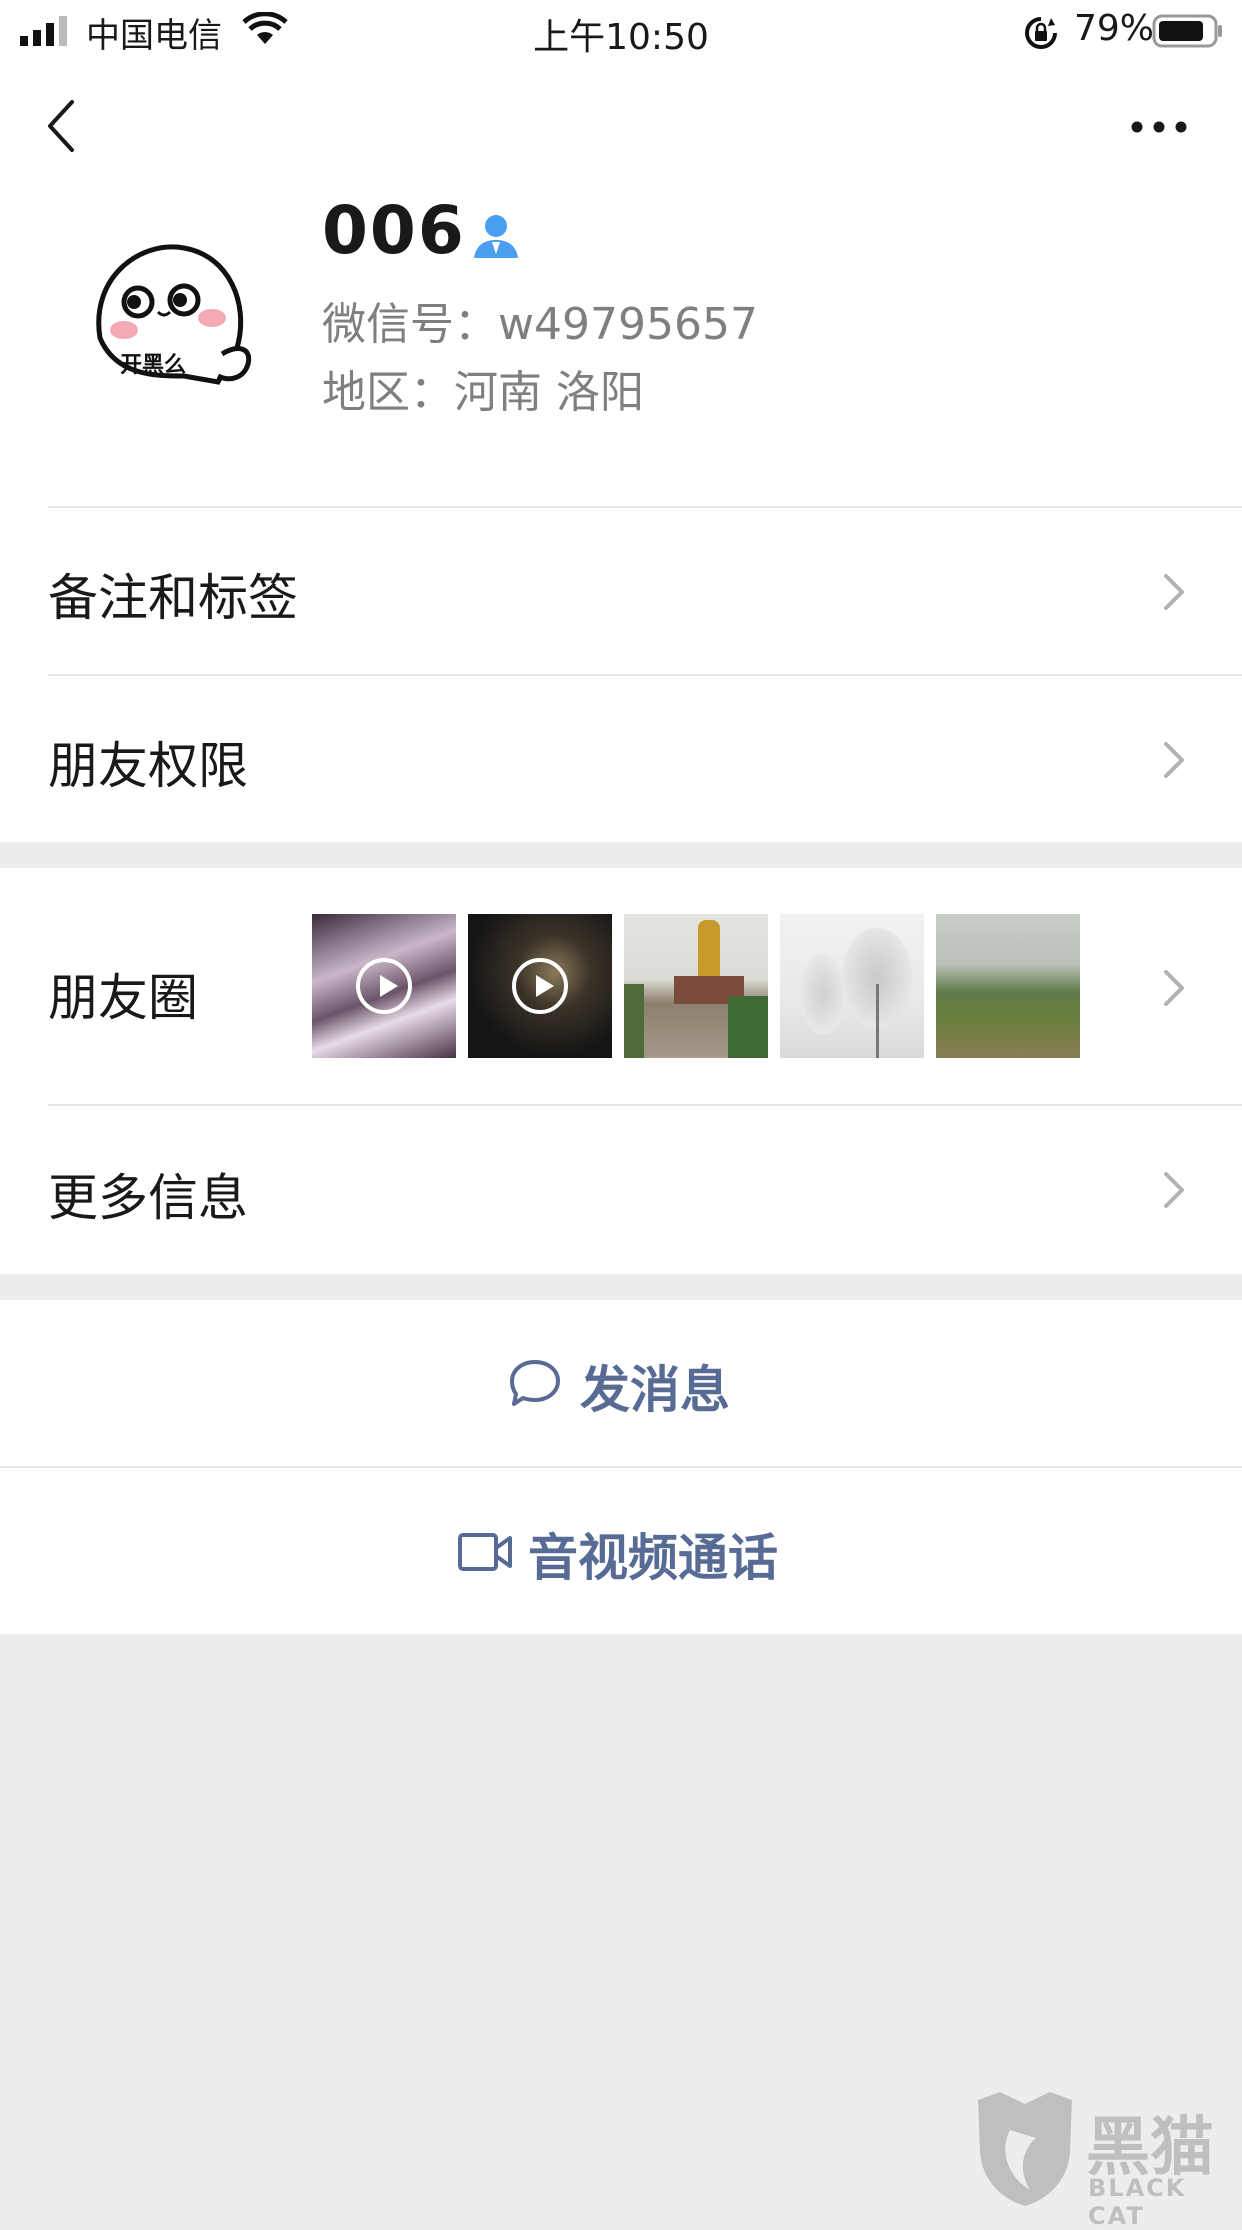 This screenshot has width=1242, height=2230. I want to click on avatar-caption: 开黑么, so click(153, 365).